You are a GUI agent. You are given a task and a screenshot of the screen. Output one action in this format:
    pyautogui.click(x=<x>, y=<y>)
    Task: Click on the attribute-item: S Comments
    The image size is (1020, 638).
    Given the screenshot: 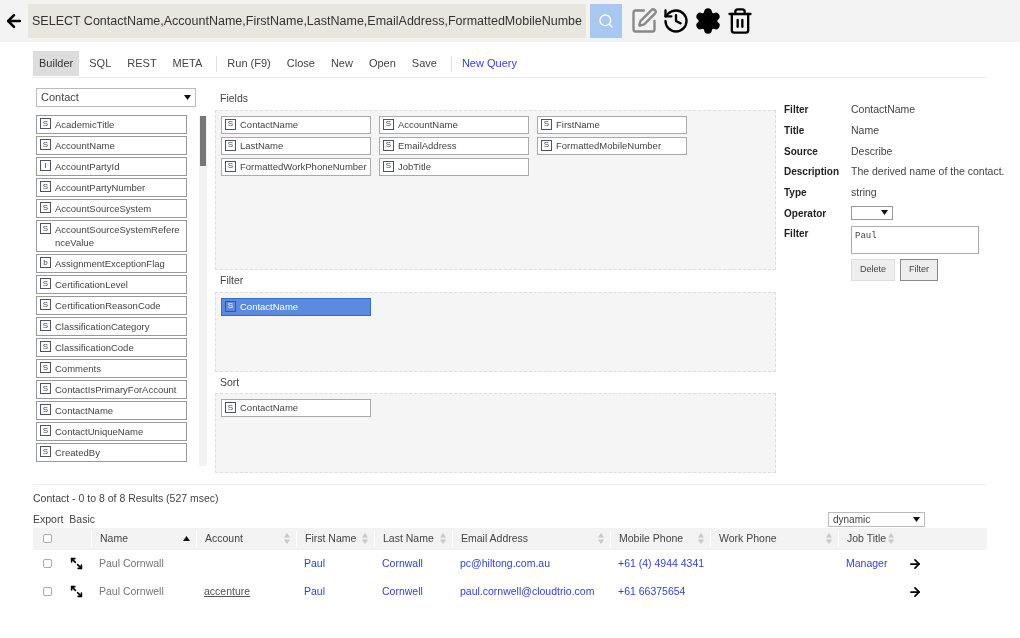 What is the action you would take?
    pyautogui.click(x=111, y=368)
    